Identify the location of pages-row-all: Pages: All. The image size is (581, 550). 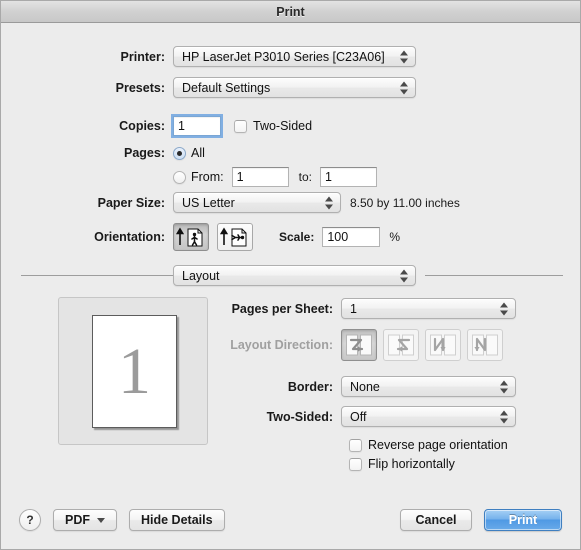
(124, 153).